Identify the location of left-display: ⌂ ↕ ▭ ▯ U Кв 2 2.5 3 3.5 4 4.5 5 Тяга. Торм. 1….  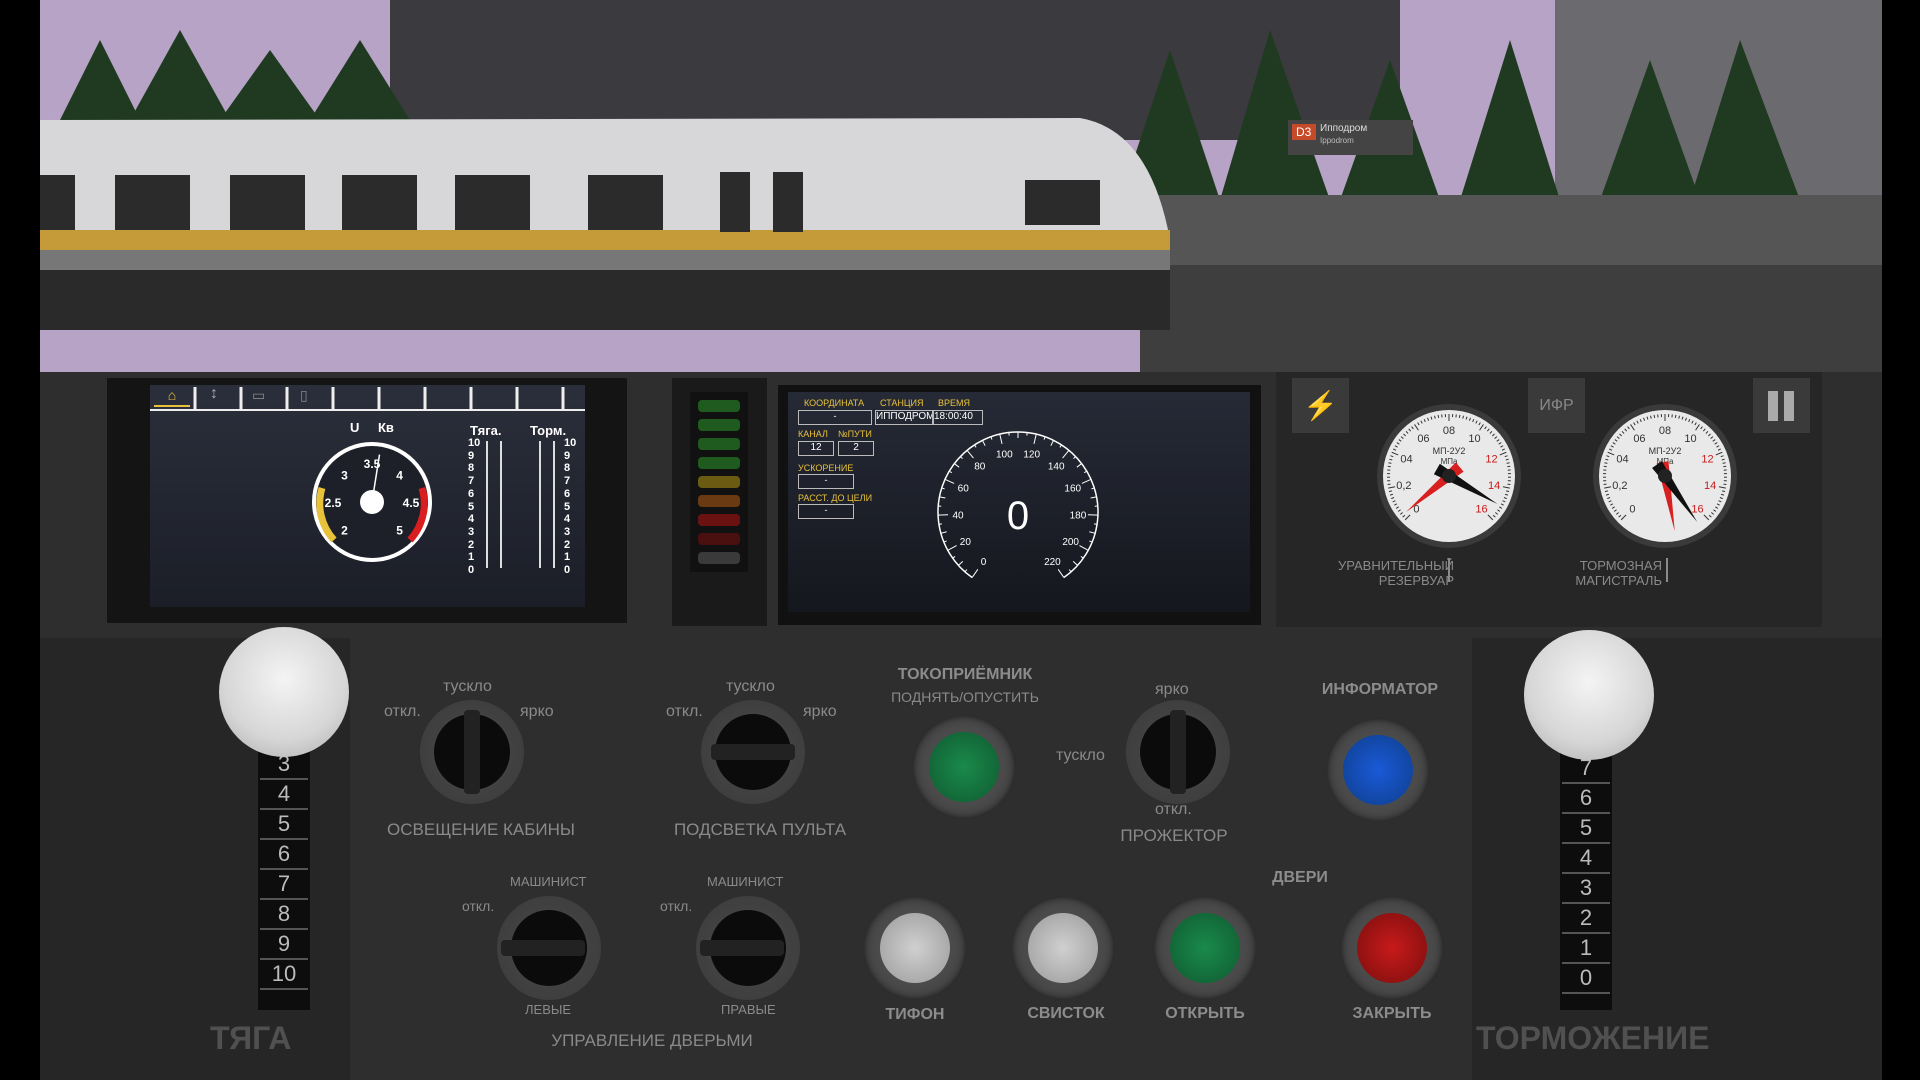
(367, 496).